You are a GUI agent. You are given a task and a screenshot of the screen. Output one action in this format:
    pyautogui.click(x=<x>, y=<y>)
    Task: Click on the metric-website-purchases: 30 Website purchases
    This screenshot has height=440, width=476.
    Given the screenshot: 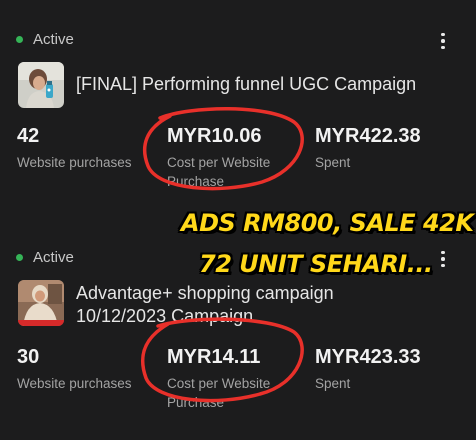 What is the action you would take?
    pyautogui.click(x=74, y=369)
    